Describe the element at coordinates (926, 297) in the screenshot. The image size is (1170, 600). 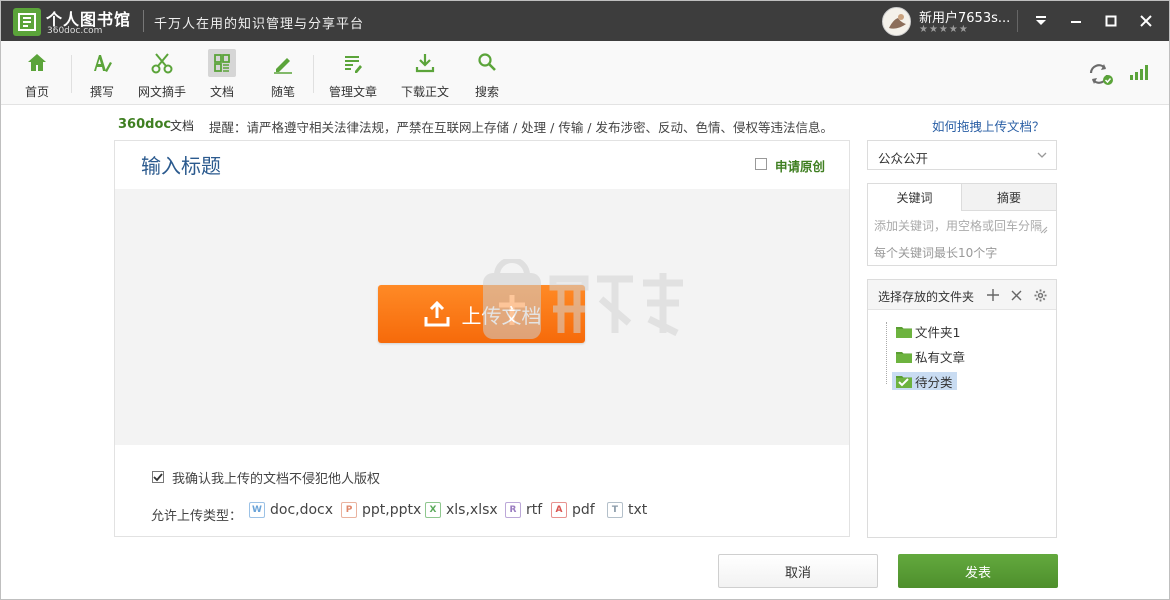
I see `folder-panel-title: 选择存放的文件夹` at that location.